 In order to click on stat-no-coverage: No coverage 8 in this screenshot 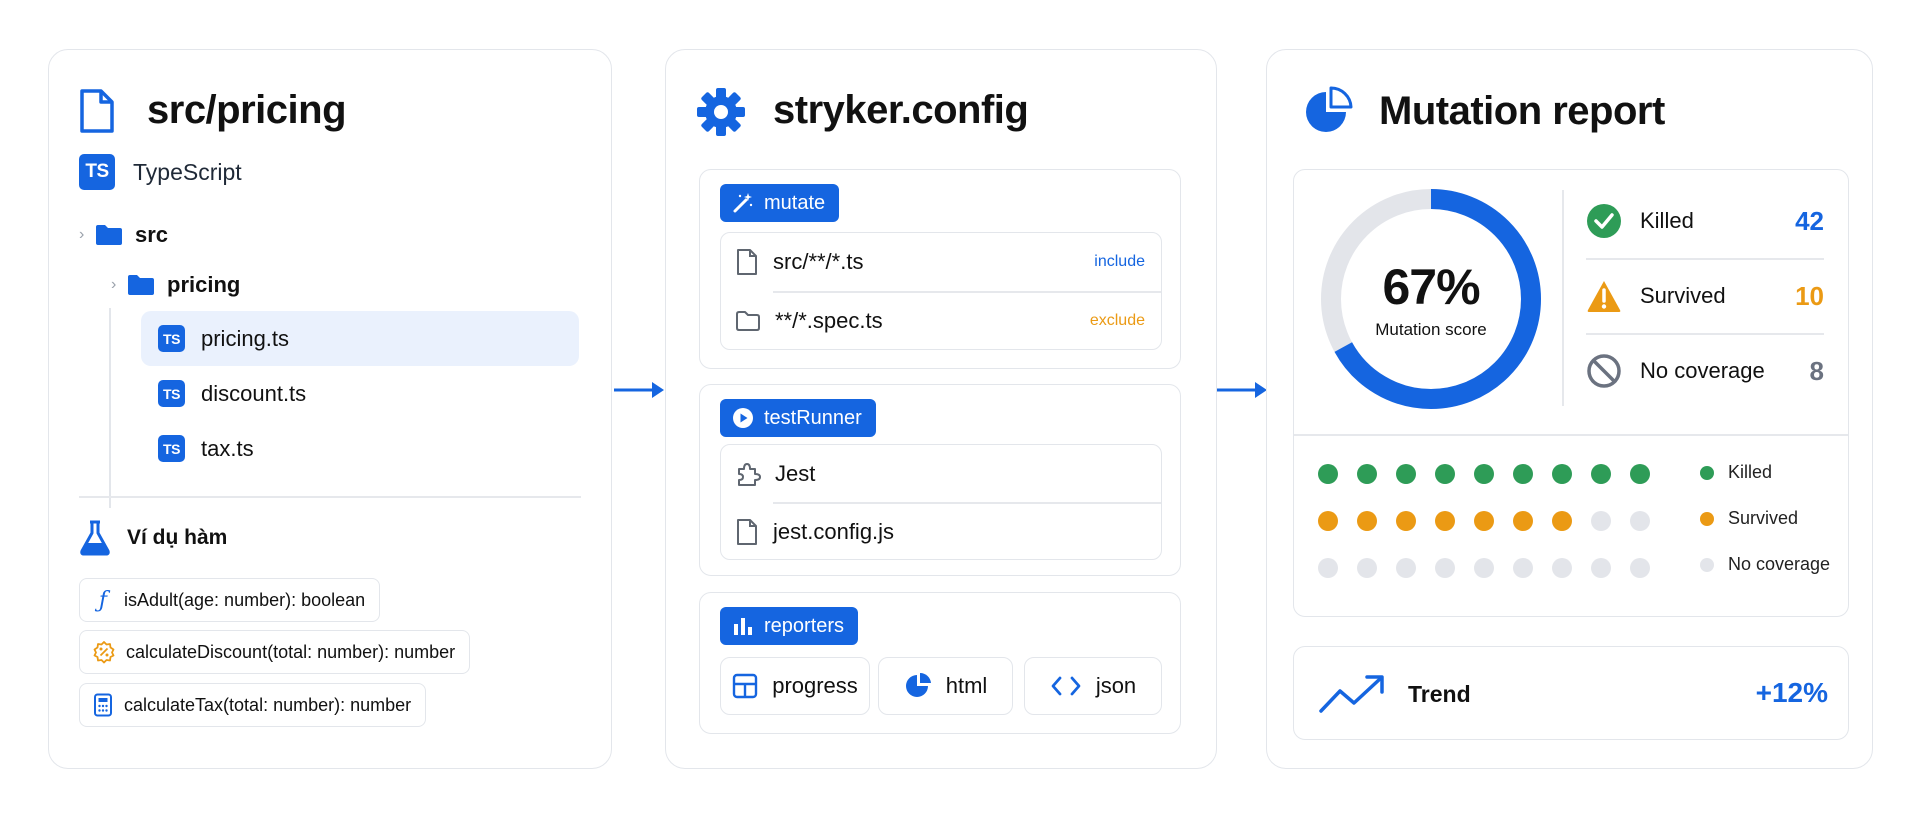, I will do `click(1705, 371)`.